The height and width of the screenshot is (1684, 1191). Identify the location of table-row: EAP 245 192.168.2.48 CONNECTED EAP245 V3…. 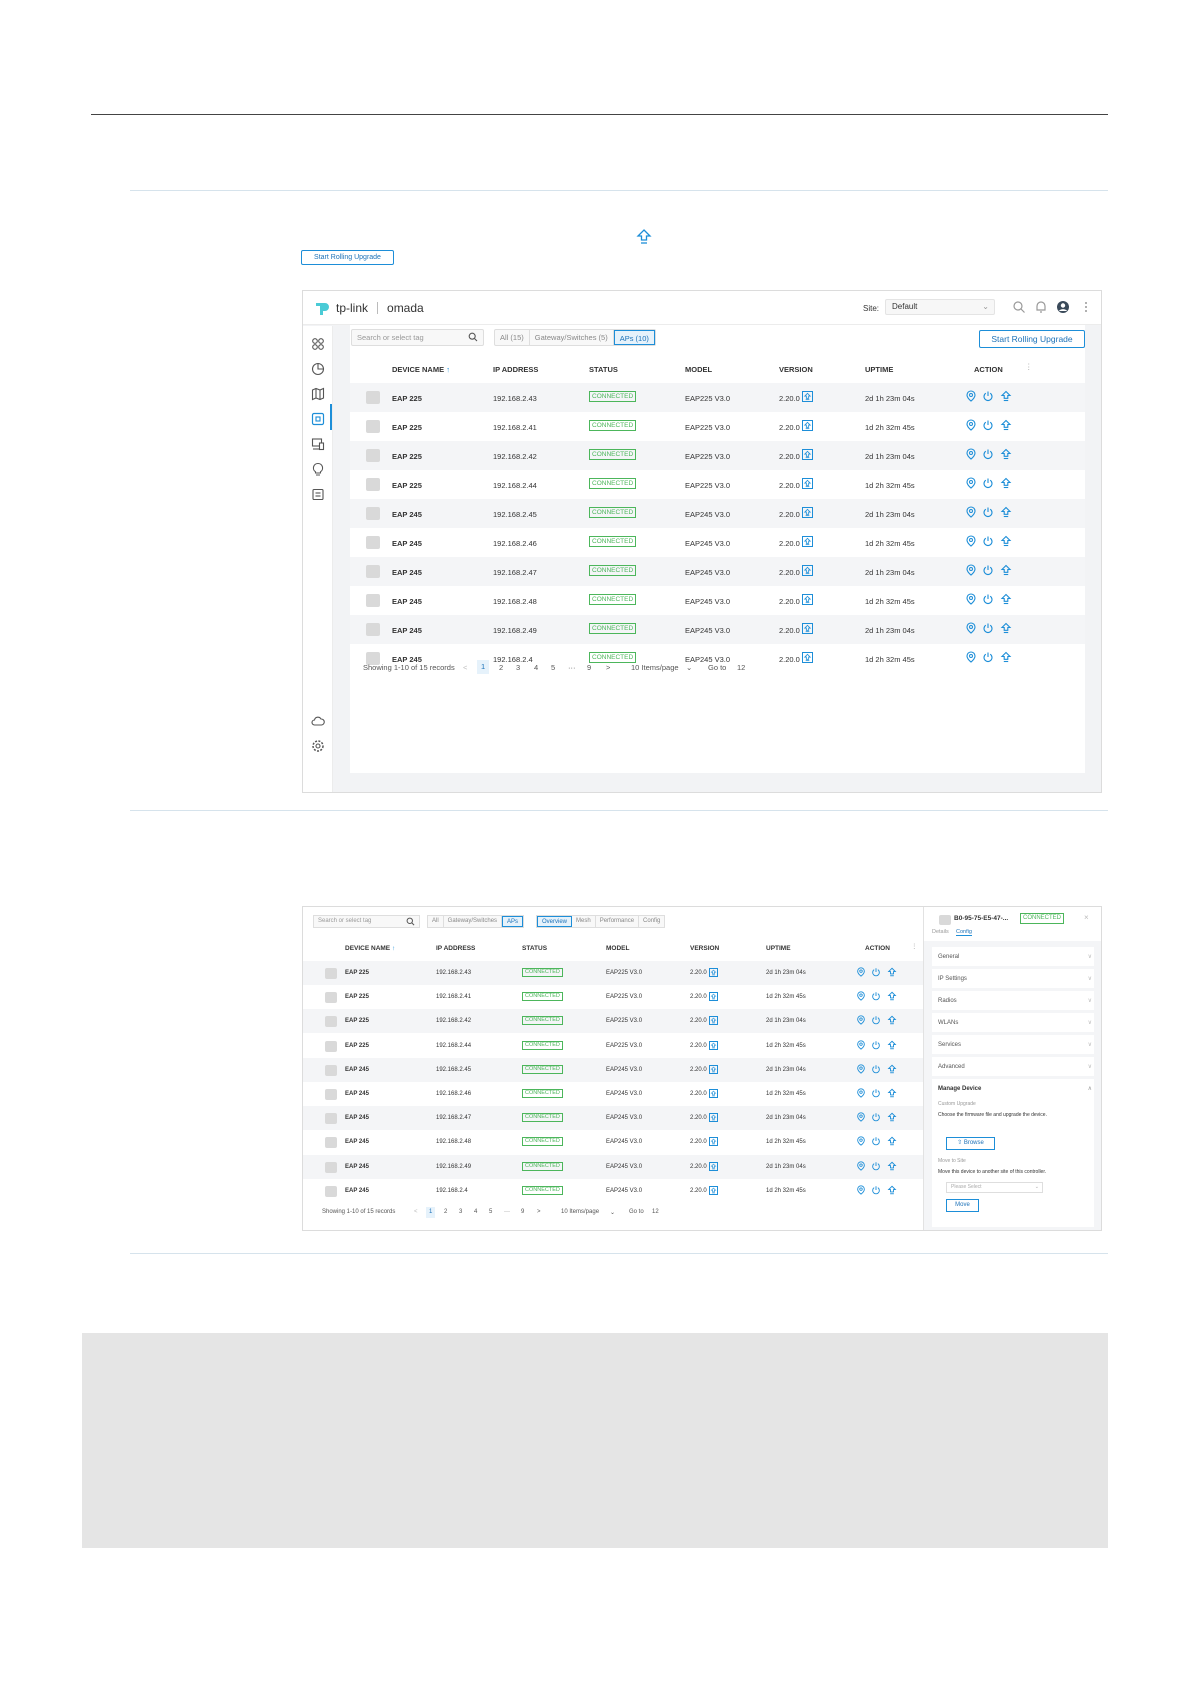
(613, 1142).